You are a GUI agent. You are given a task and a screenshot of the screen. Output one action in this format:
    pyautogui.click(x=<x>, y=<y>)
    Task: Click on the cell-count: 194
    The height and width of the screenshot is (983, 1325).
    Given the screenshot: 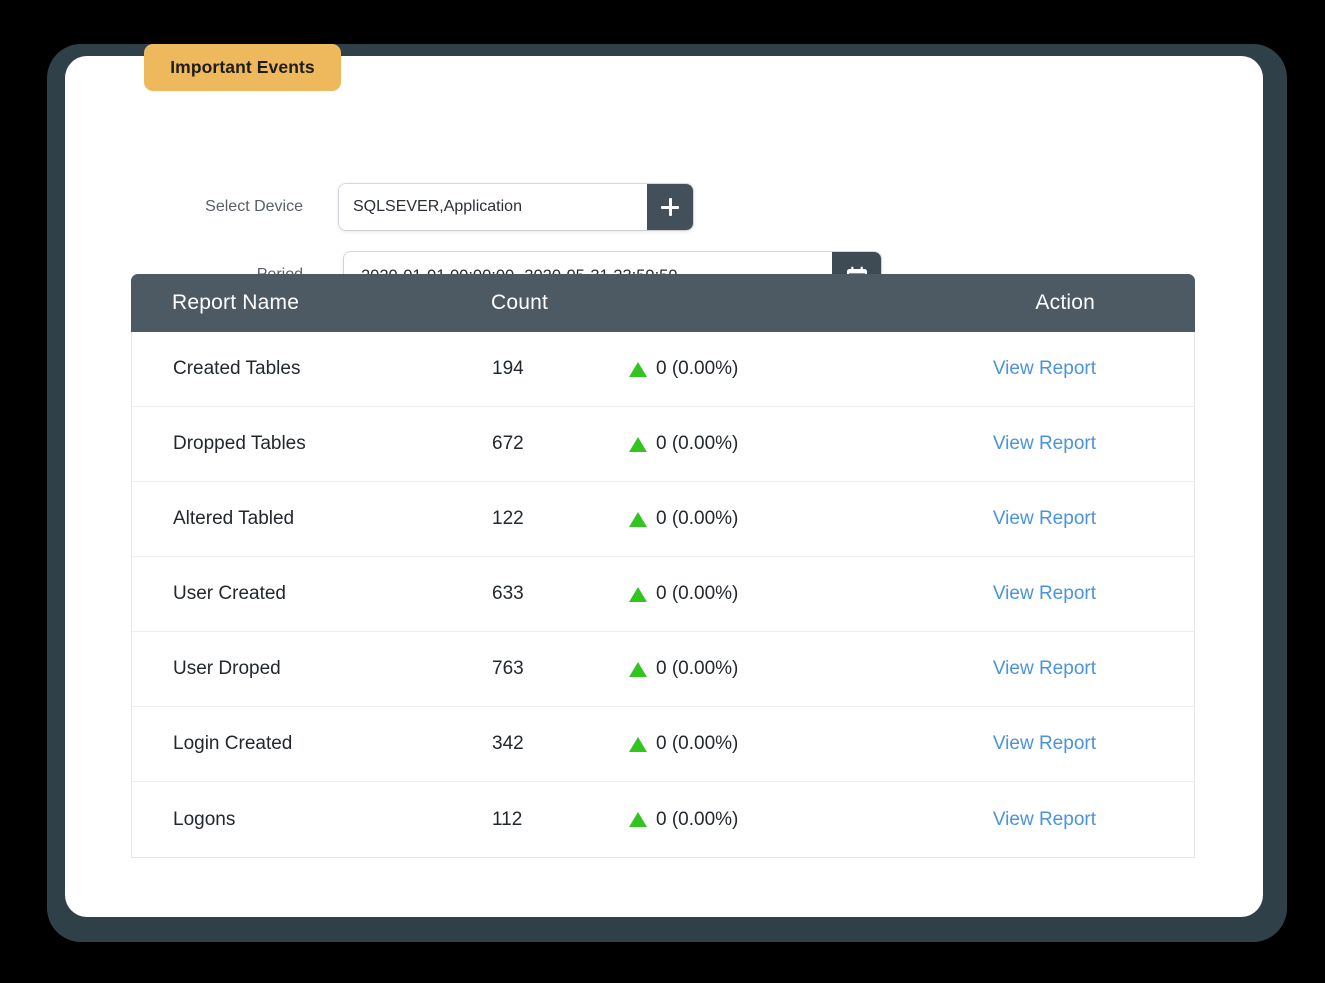 What is the action you would take?
    pyautogui.click(x=508, y=368)
    